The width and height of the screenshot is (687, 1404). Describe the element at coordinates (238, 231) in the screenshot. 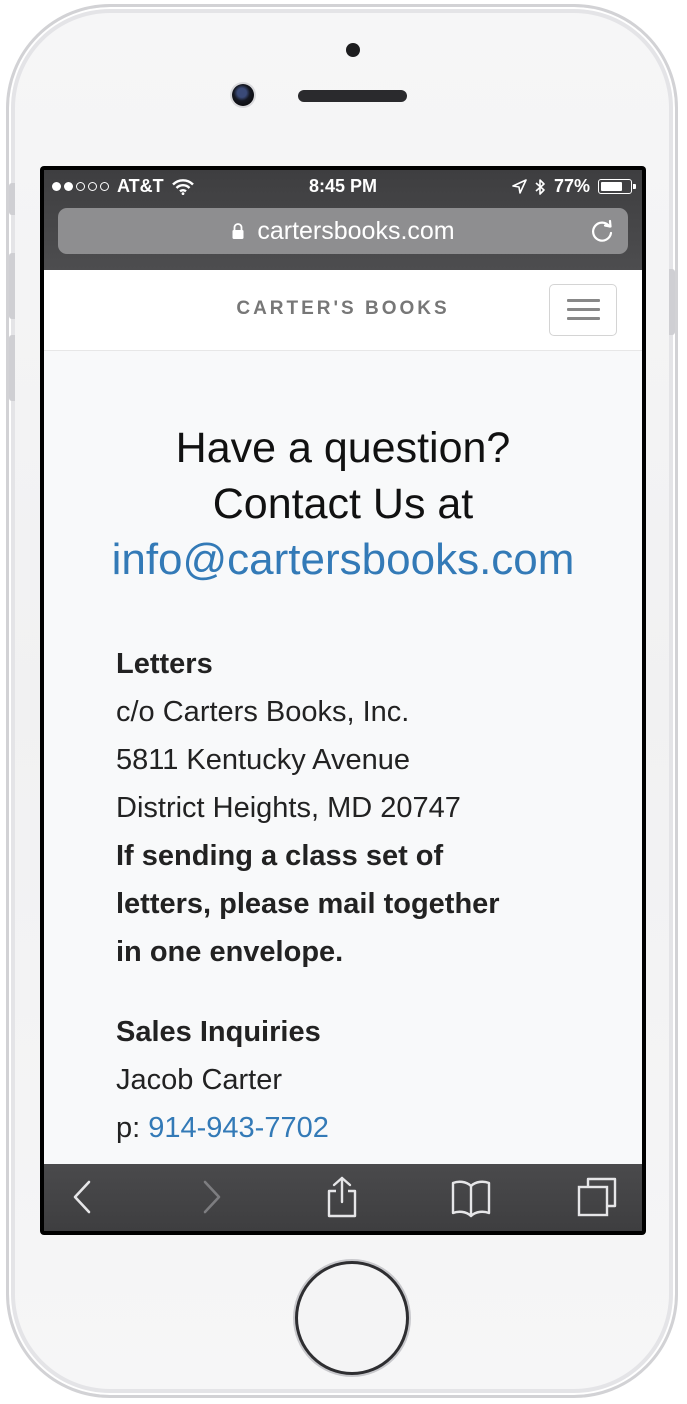

I see `lock-icon` at that location.